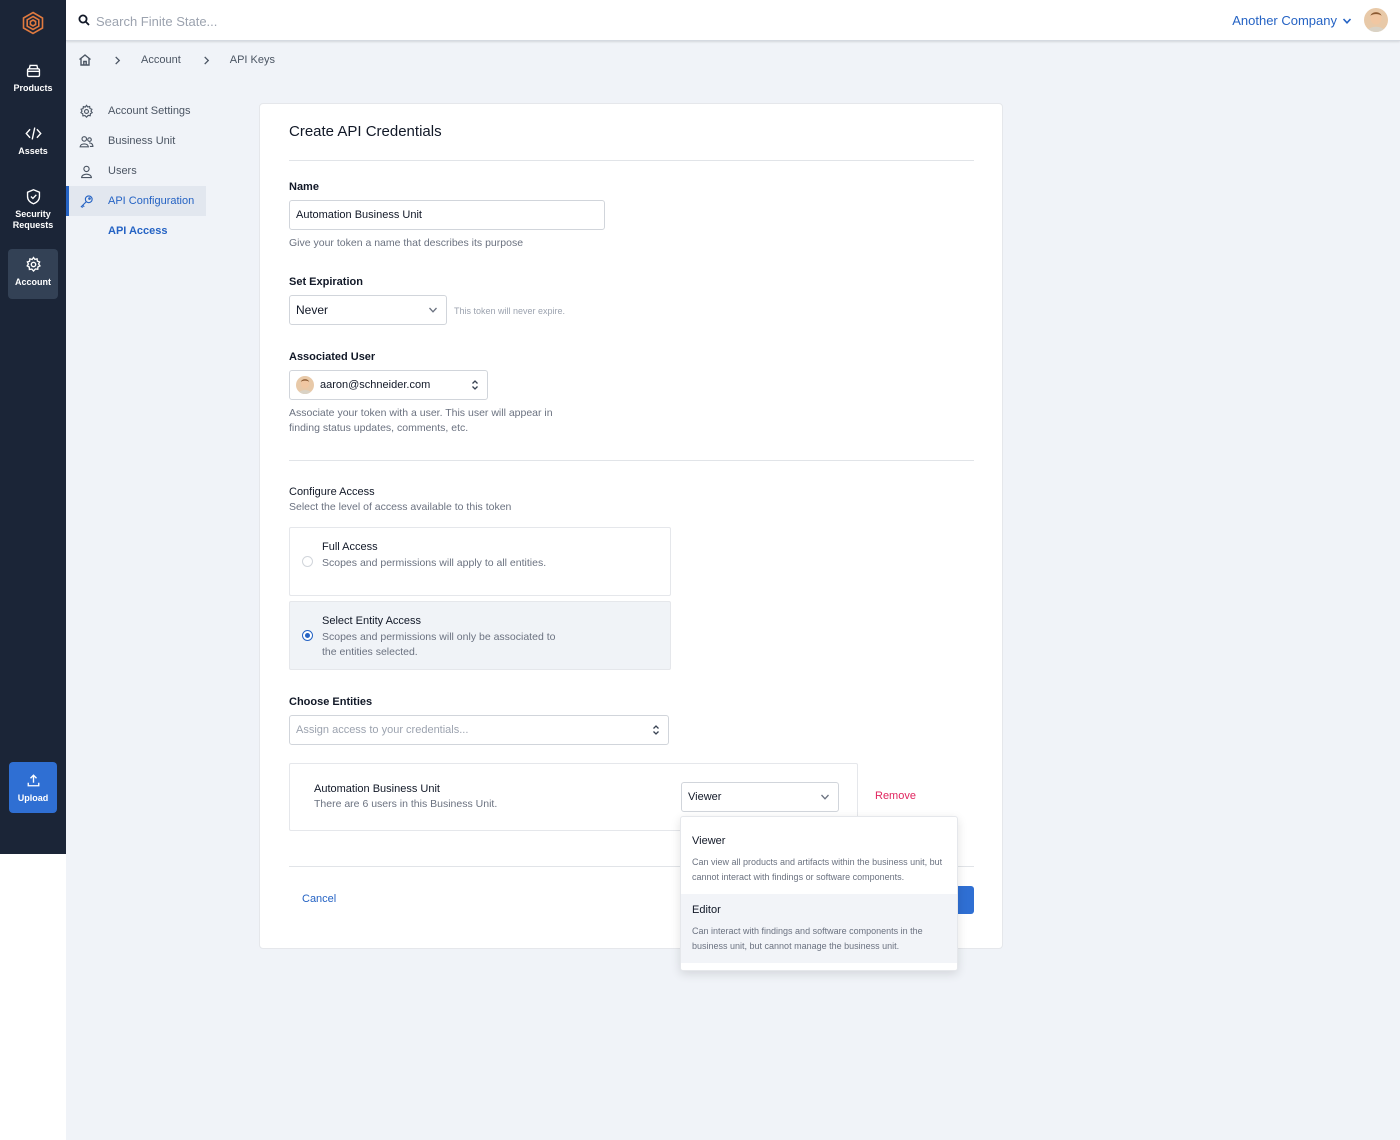 This screenshot has height=1140, width=1400. I want to click on upload-icon, so click(33, 779).